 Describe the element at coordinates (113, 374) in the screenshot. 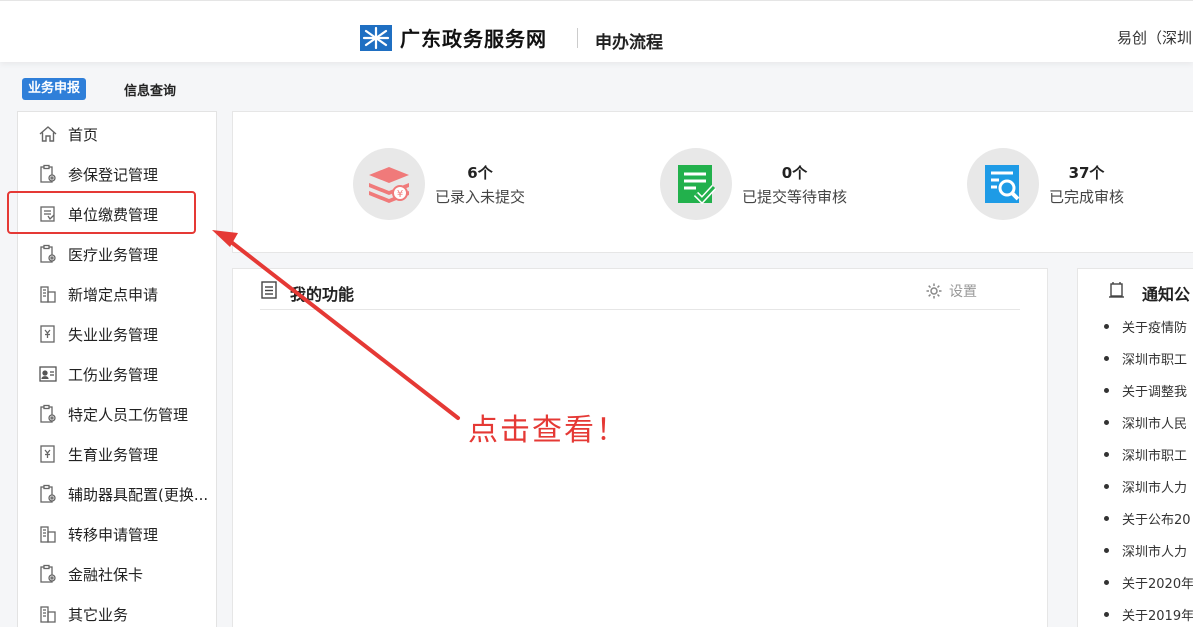

I see `sidebar-item-label: 工伤业务管理` at that location.